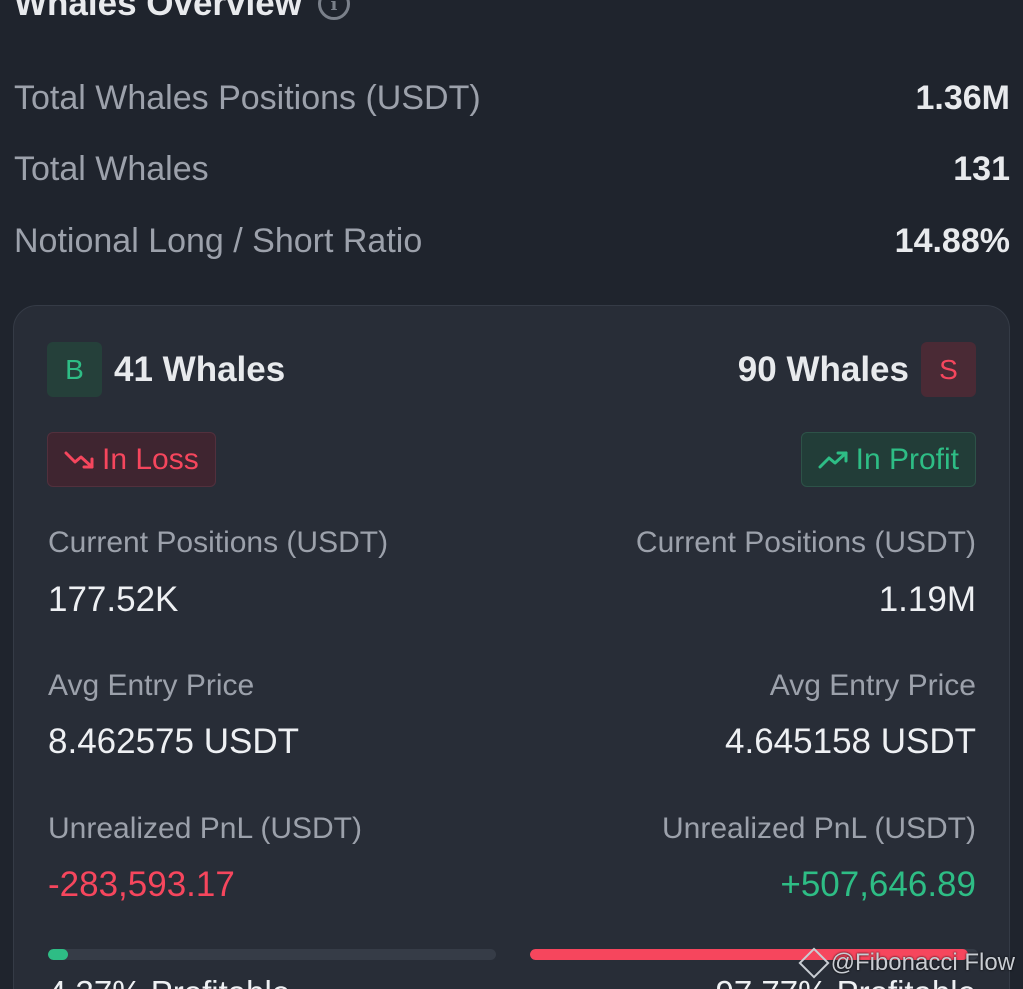  What do you see at coordinates (218, 542) in the screenshot?
I see `long-positions-label: Current Positions (USDT)` at bounding box center [218, 542].